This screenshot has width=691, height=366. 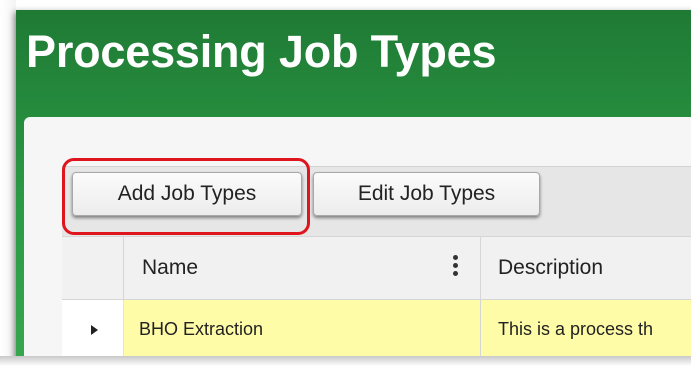 What do you see at coordinates (551, 267) in the screenshot?
I see `column-header-description-label: Description` at bounding box center [551, 267].